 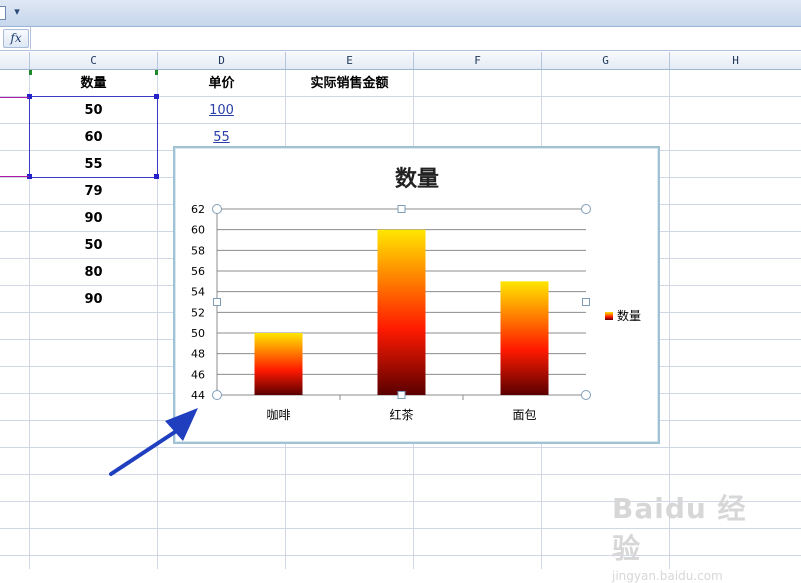 I want to click on column-header-row: C D E F G H, so click(x=400, y=61).